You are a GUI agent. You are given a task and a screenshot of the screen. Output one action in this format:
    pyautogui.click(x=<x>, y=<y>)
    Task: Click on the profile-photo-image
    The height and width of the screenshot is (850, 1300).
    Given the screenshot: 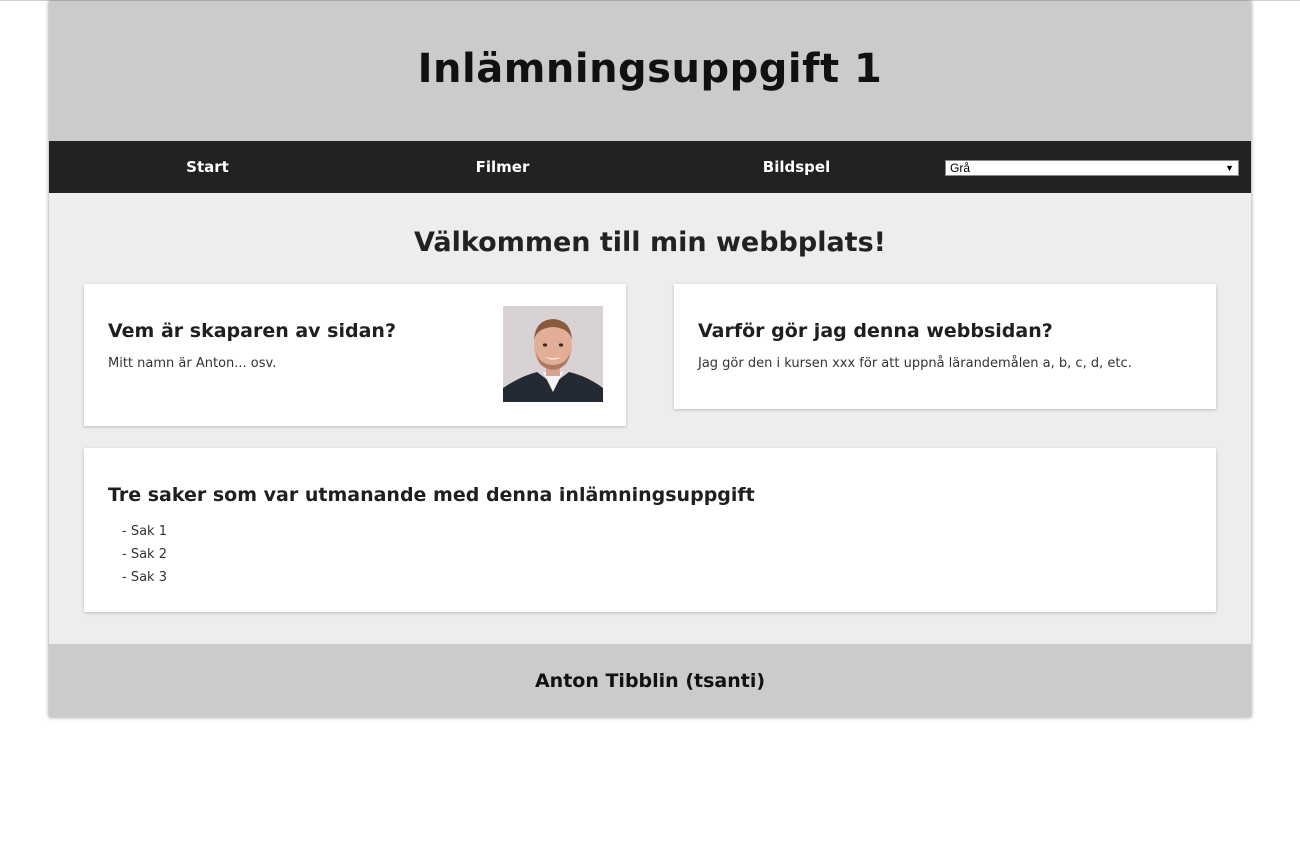 What is the action you would take?
    pyautogui.click(x=553, y=354)
    